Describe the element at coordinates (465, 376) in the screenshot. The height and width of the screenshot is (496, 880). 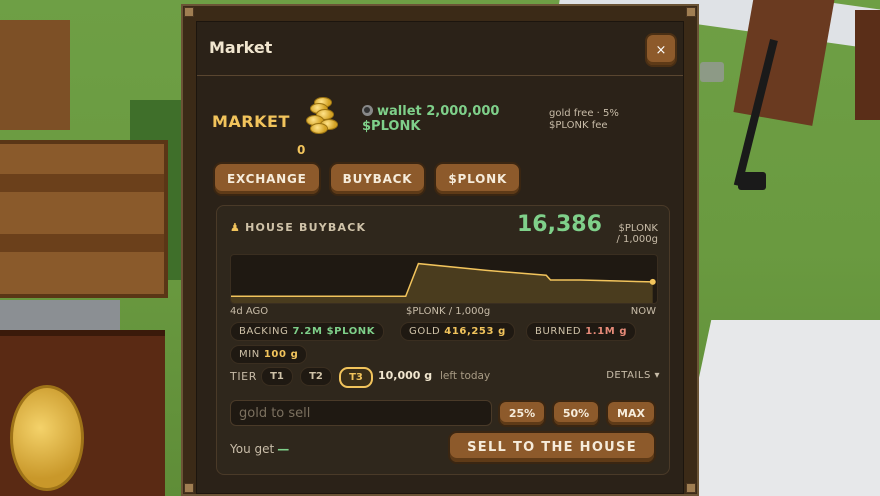
I see `tier-left-today: left today` at that location.